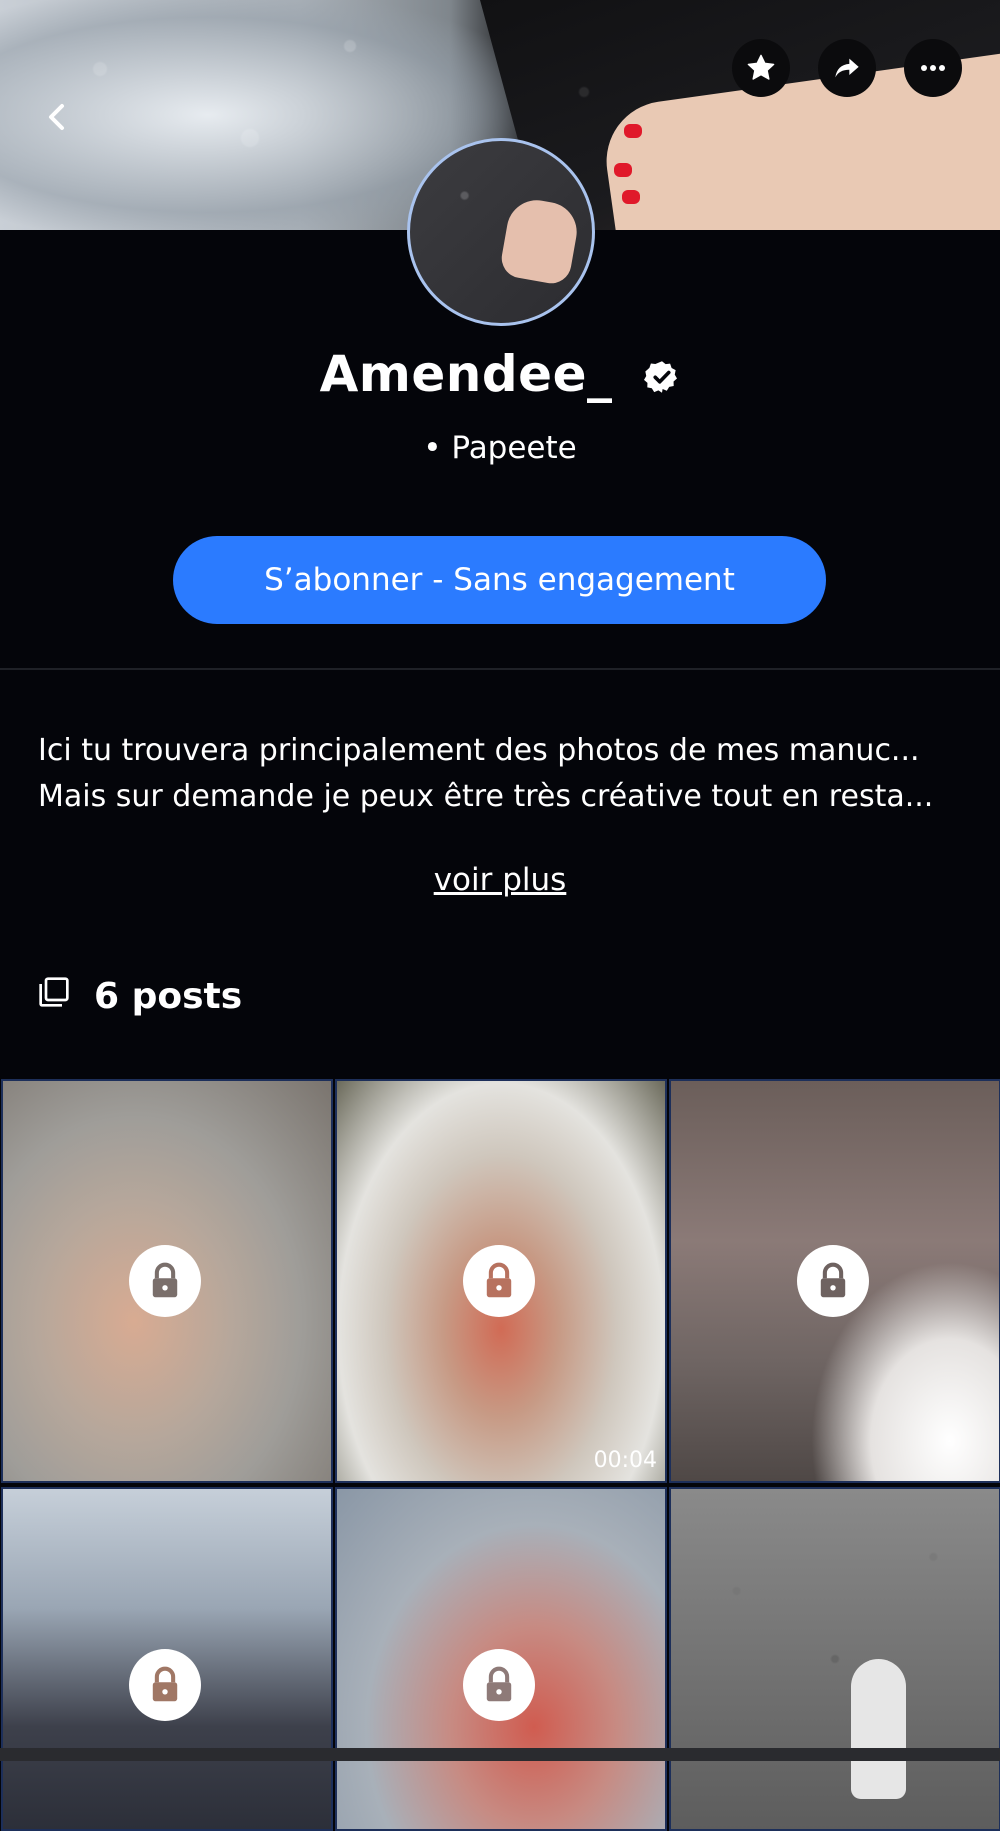 This screenshot has height=1831, width=1000. Describe the element at coordinates (466, 374) in the screenshot. I see `username: Amendee_` at that location.